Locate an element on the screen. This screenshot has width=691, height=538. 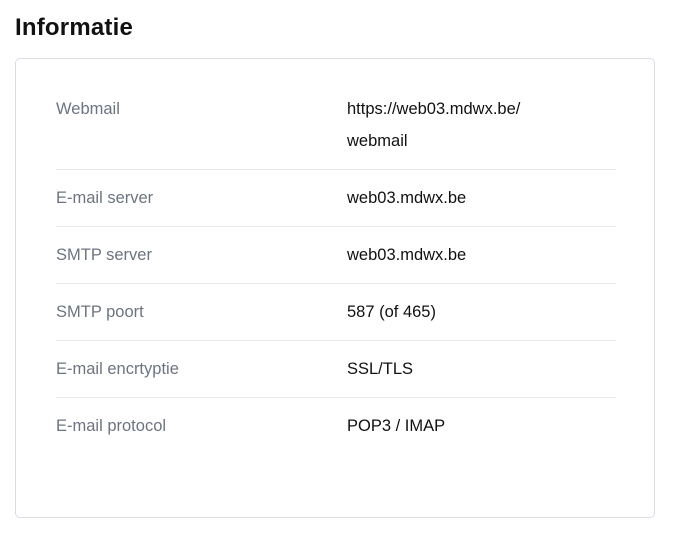
info-label: Webmail is located at coordinates (88, 109).